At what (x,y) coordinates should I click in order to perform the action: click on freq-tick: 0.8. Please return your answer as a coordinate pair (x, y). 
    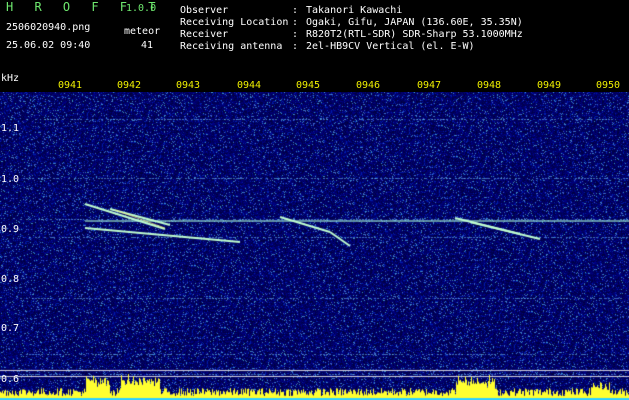
    Looking at the image, I should click on (10, 279).